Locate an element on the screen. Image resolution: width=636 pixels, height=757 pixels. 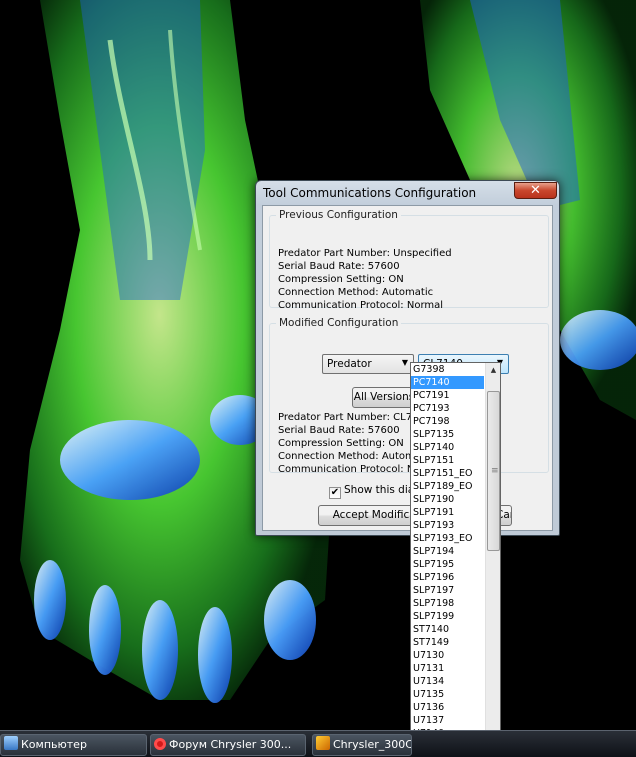
dropdown-scrollbar: ▲ ≡ ▼ is located at coordinates (492, 557).